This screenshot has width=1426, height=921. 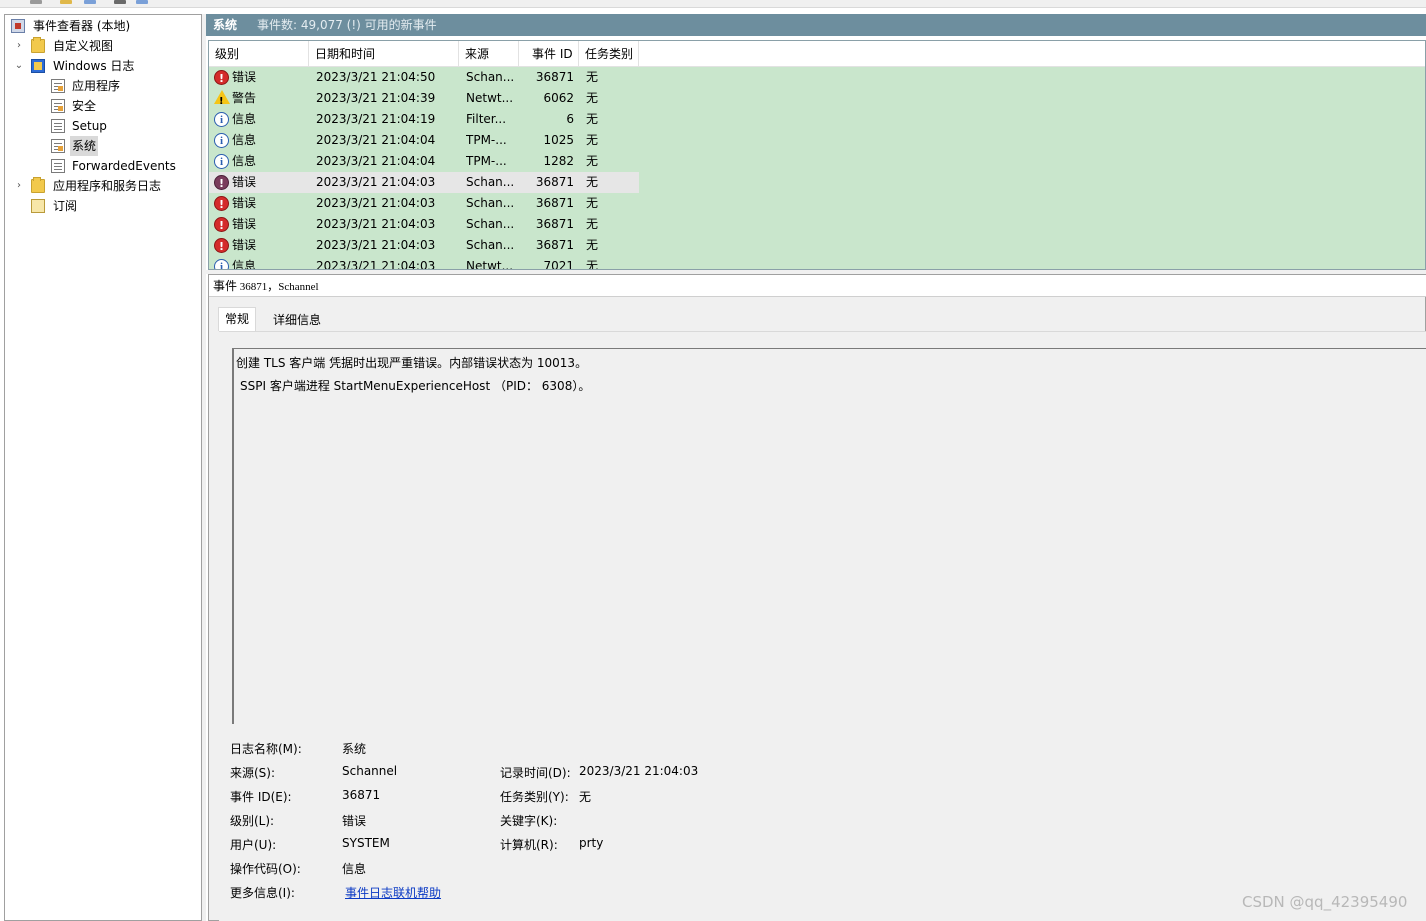 I want to click on event-row: 警告 2023/3/21 21:04:39 Netwt... 6062 无, so click(x=817, y=100).